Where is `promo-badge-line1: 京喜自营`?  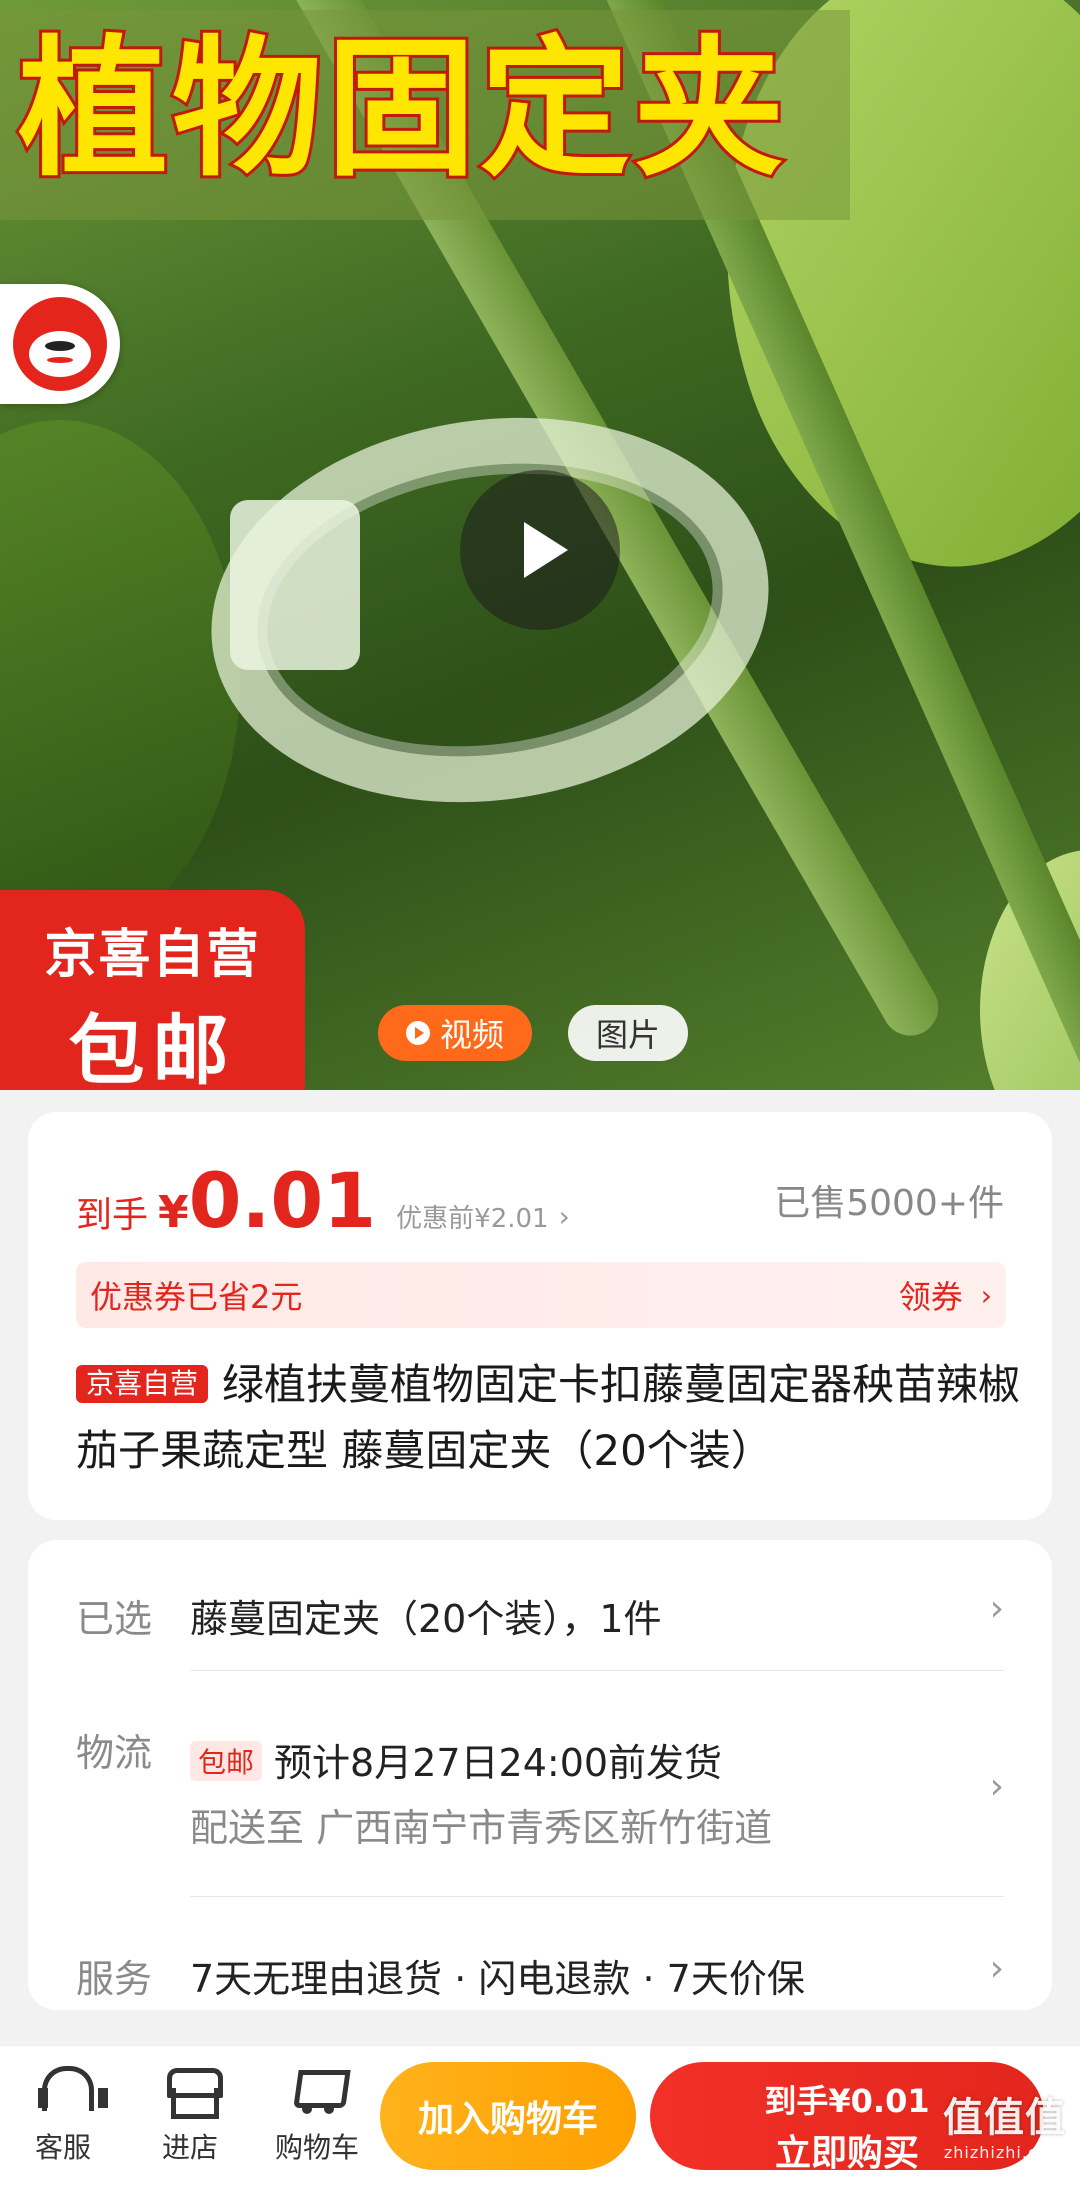
promo-badge-line1: 京喜自营 is located at coordinates (152, 955).